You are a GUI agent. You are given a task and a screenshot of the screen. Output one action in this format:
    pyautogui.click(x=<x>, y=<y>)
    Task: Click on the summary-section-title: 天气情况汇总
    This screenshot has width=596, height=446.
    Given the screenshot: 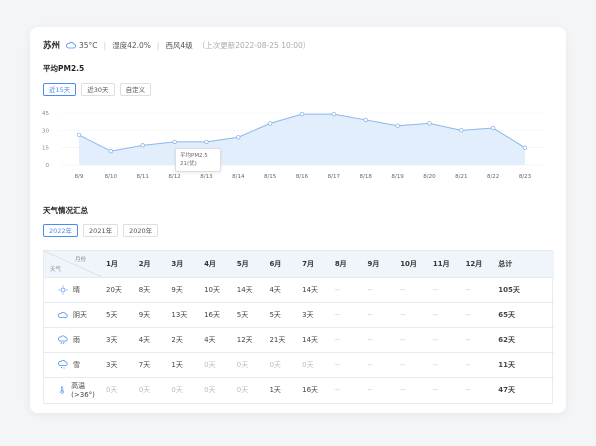 What is the action you would take?
    pyautogui.click(x=65, y=210)
    